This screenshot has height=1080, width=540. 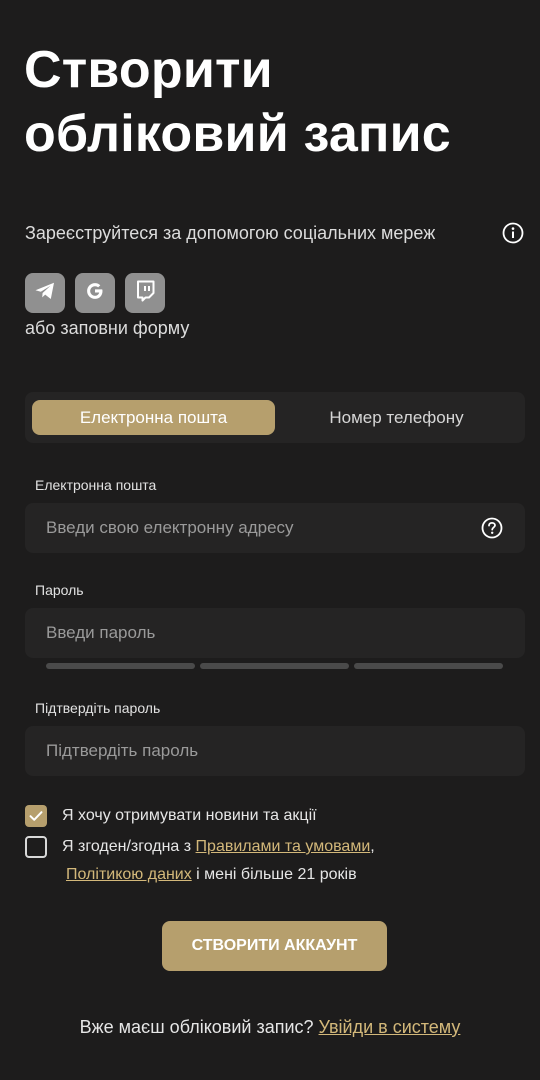 I want to click on confirm-password-field-wrapper, so click(x=275, y=751).